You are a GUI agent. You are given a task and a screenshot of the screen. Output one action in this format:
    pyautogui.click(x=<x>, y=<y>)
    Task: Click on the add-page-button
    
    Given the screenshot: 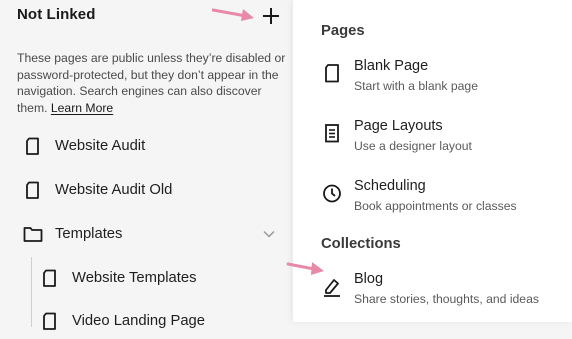 What is the action you would take?
    pyautogui.click(x=271, y=16)
    